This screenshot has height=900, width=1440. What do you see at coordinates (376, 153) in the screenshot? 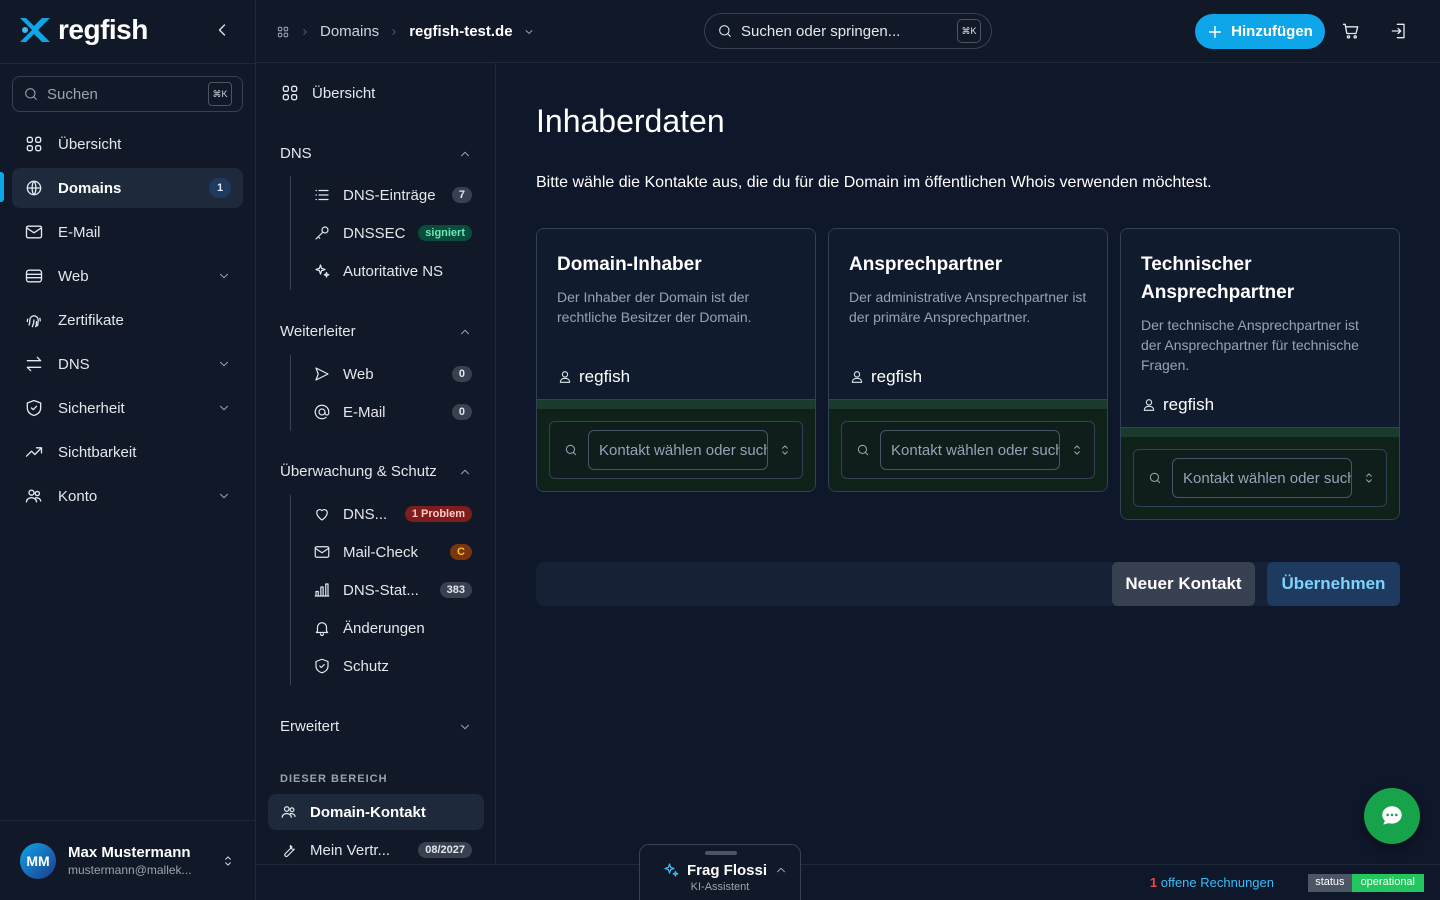
I see `subnav-section-dns: DNS` at bounding box center [376, 153].